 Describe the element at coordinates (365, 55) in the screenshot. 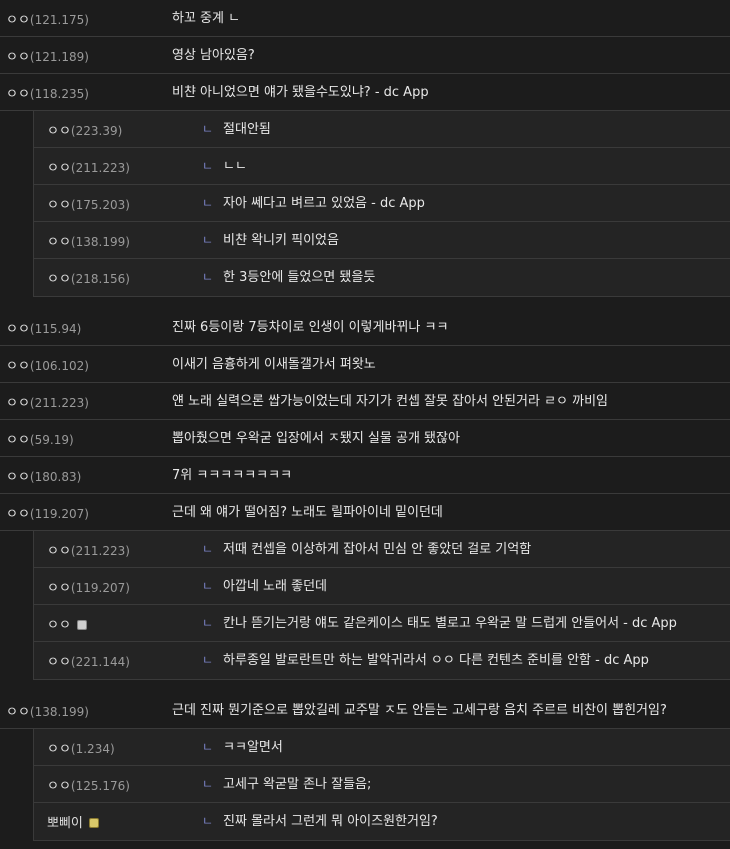

I see `comment-row: ㅇㅇ(121.189) 영상 남아있음?` at that location.